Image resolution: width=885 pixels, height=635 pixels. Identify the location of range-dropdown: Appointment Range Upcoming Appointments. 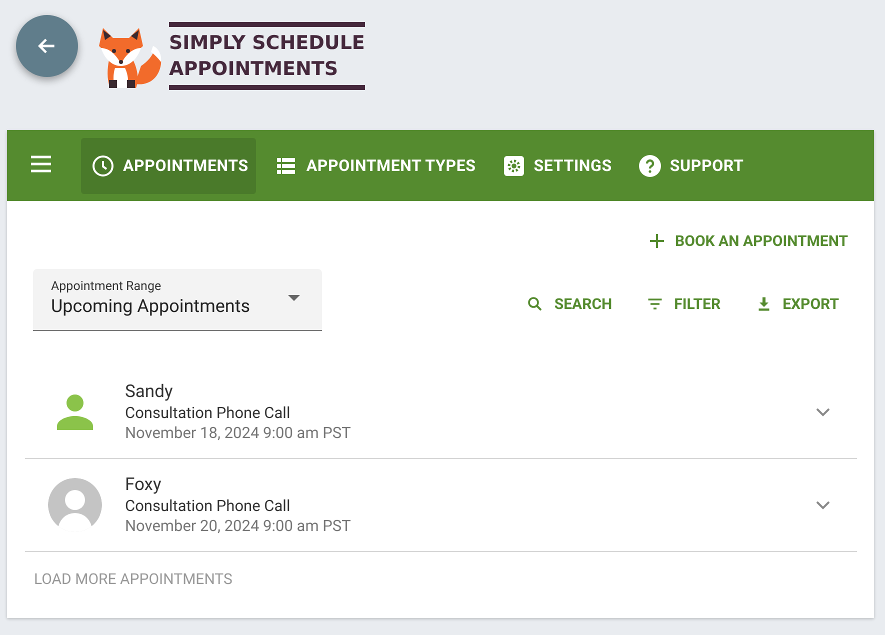
(177, 300).